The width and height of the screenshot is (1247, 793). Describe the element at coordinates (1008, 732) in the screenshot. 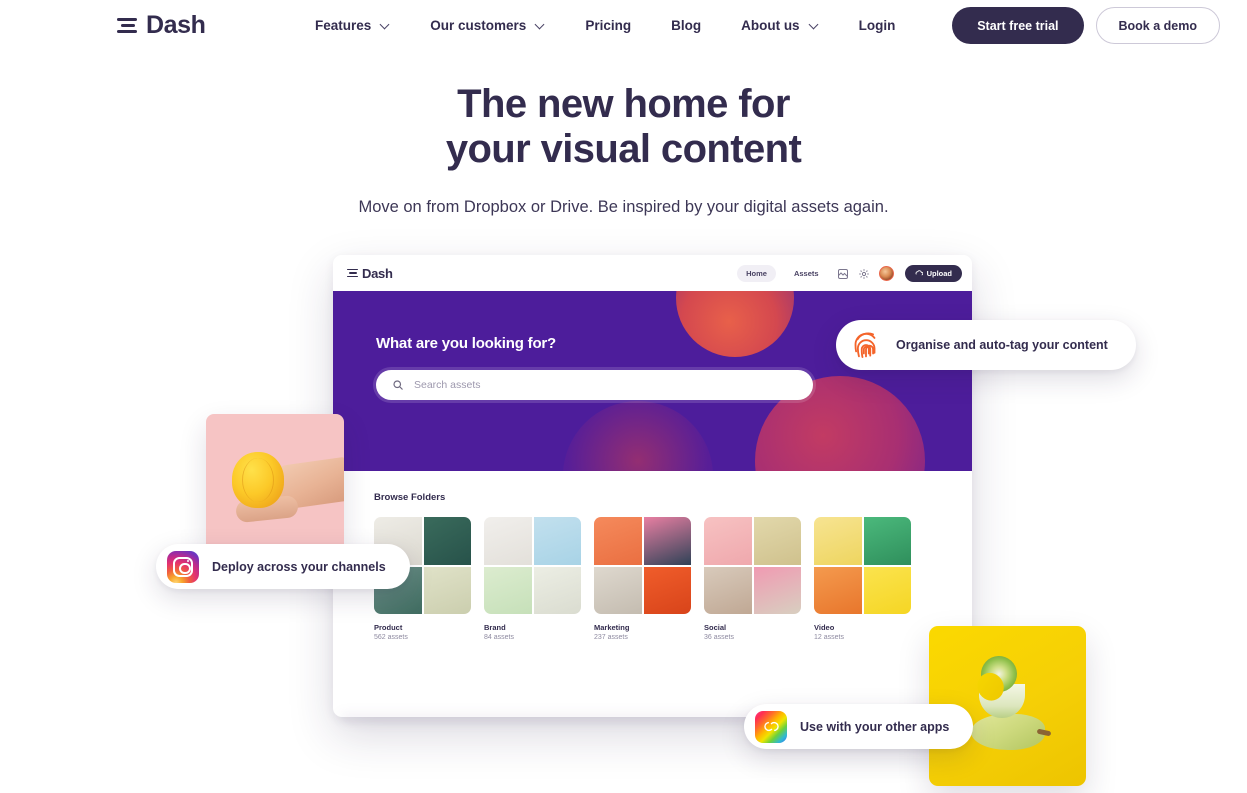

I see `photo-detail-pear` at that location.